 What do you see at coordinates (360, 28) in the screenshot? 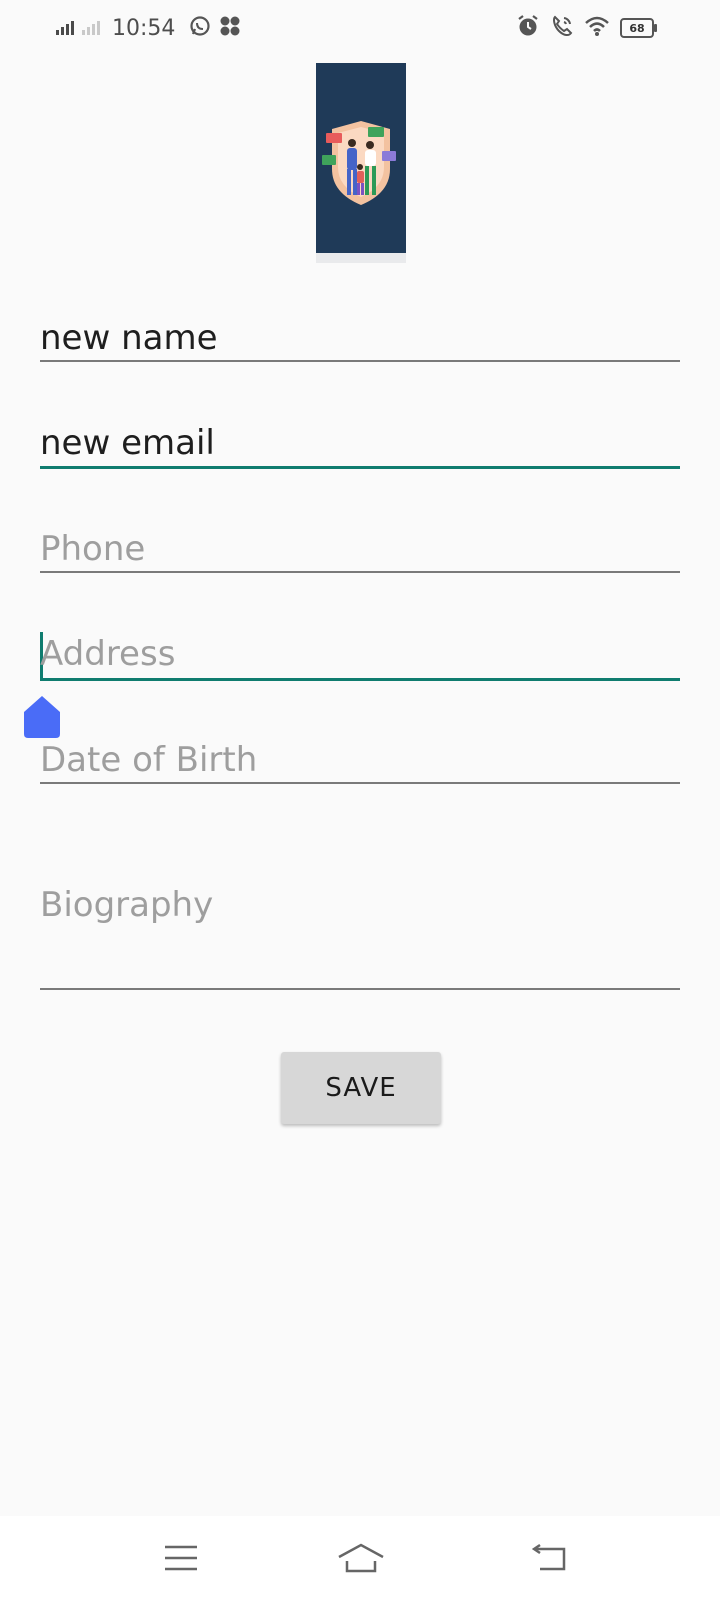
I see `status-bar: 10:54 68` at bounding box center [360, 28].